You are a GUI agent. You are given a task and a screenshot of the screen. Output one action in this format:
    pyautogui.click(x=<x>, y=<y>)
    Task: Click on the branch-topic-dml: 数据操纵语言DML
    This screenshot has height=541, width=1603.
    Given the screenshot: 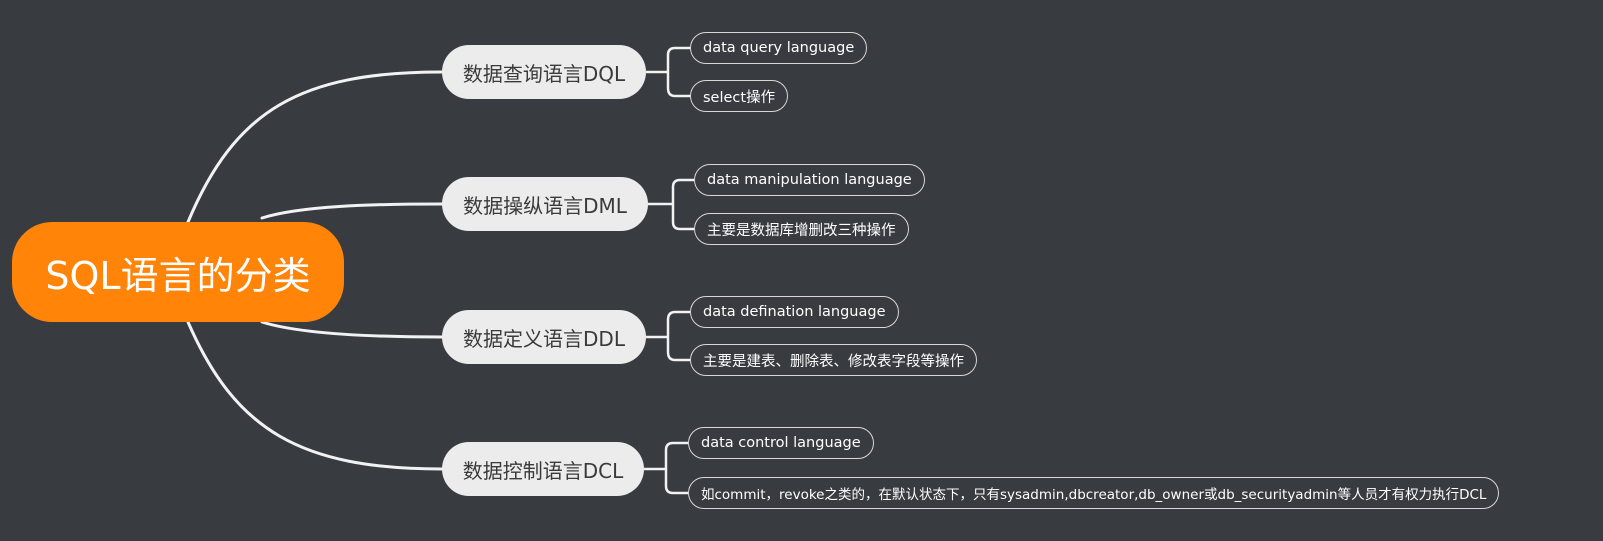 What is the action you would take?
    pyautogui.click(x=545, y=204)
    